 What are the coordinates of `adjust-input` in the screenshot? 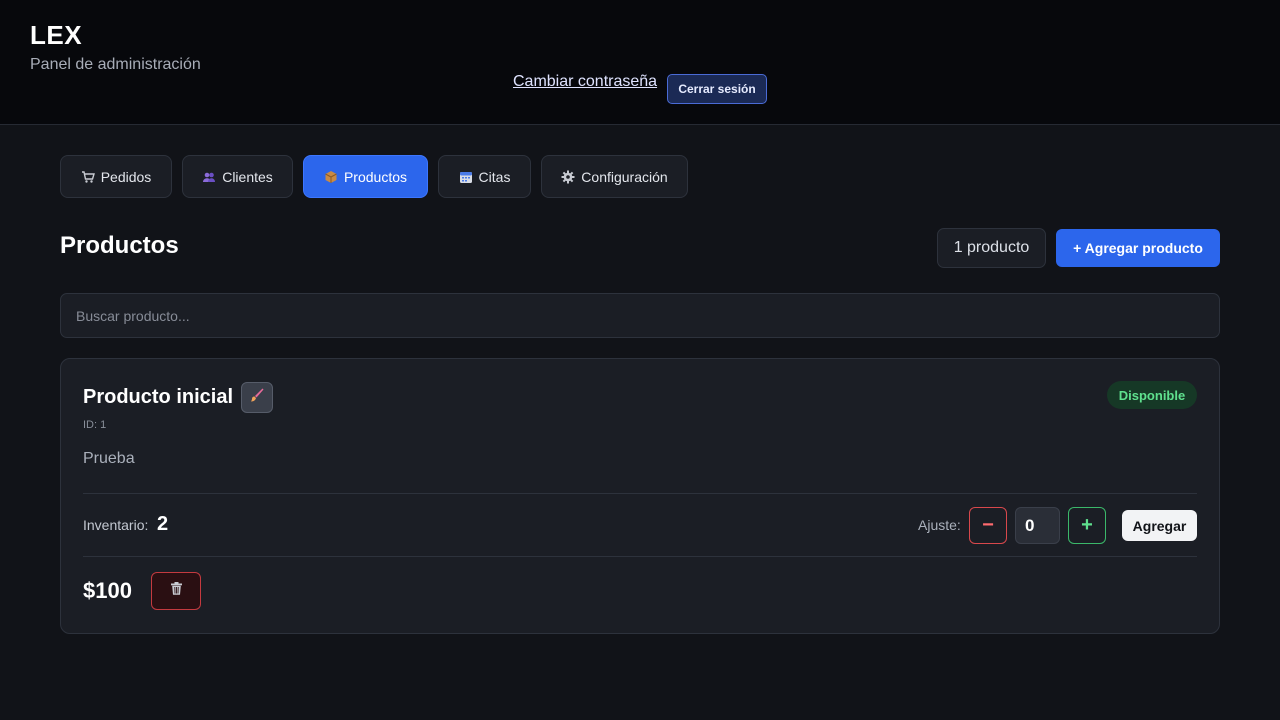 It's located at (1037, 525).